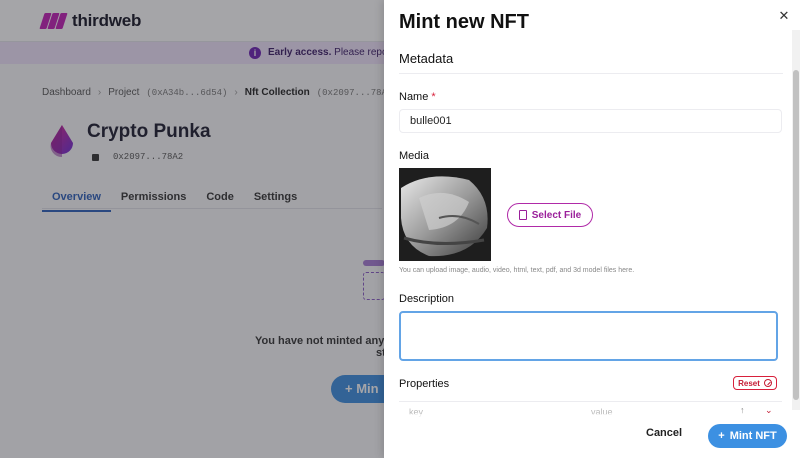  What do you see at coordinates (417, 97) in the screenshot?
I see `name-label: Name *` at bounding box center [417, 97].